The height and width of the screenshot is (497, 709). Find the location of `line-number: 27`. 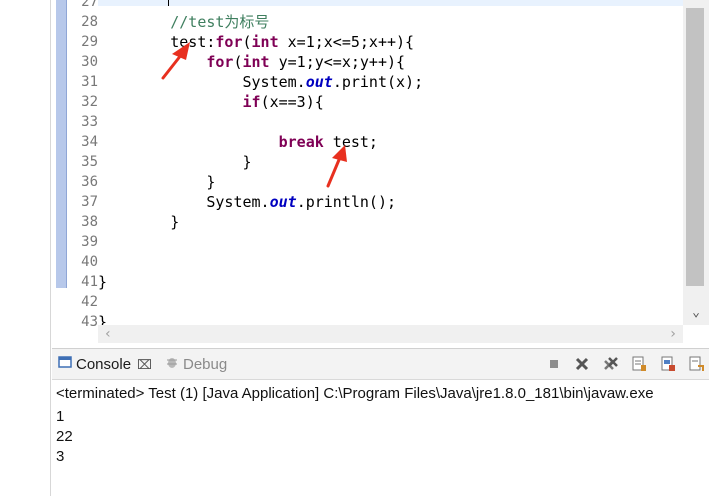

line-number: 27 is located at coordinates (89, 5).